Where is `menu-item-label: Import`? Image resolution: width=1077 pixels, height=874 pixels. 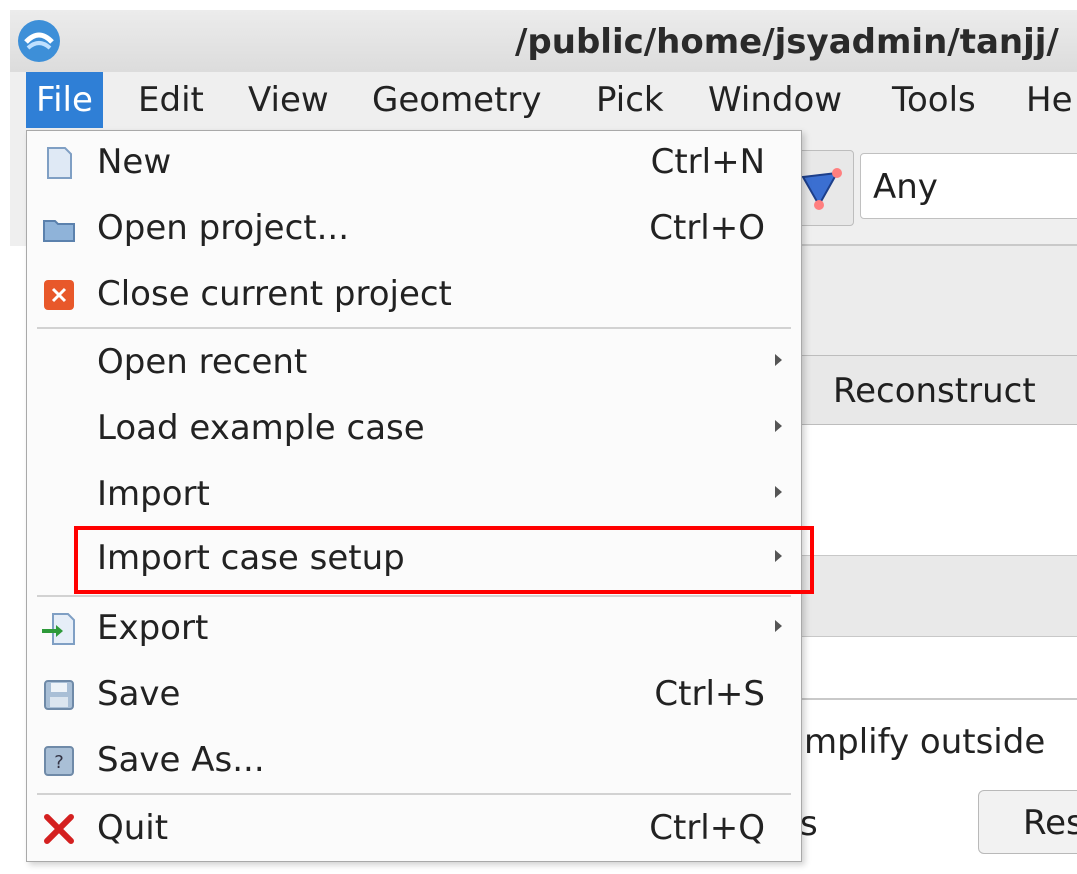
menu-item-label: Import is located at coordinates (153, 494).